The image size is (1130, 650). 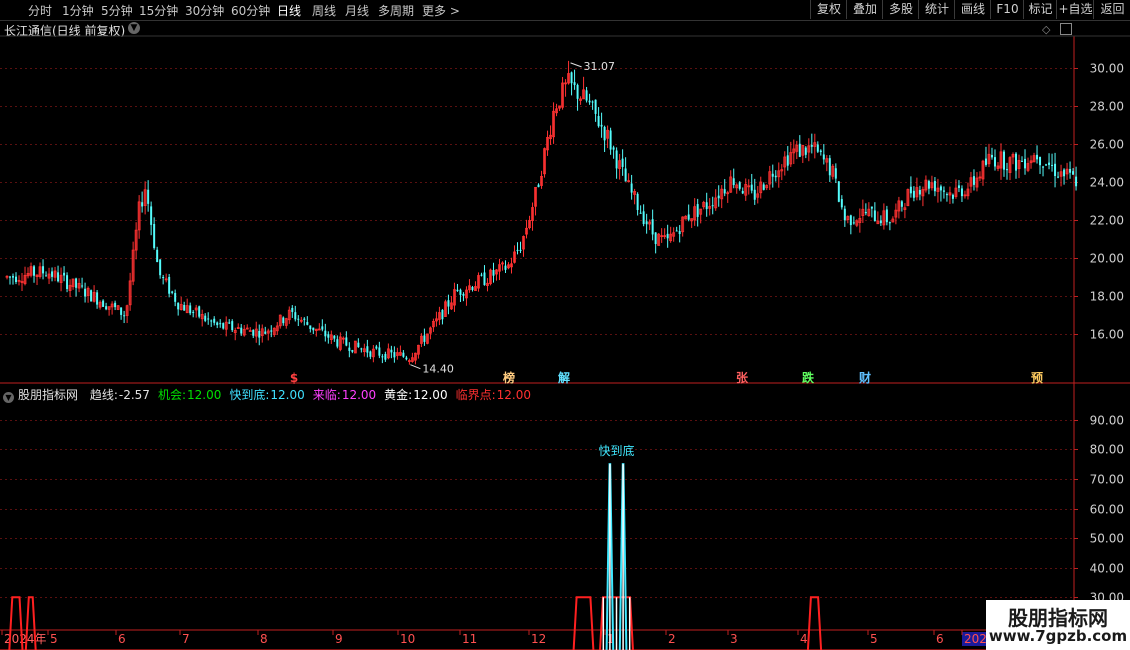 What do you see at coordinates (972, 9) in the screenshot?
I see `toolbar-button-4: 画线` at bounding box center [972, 9].